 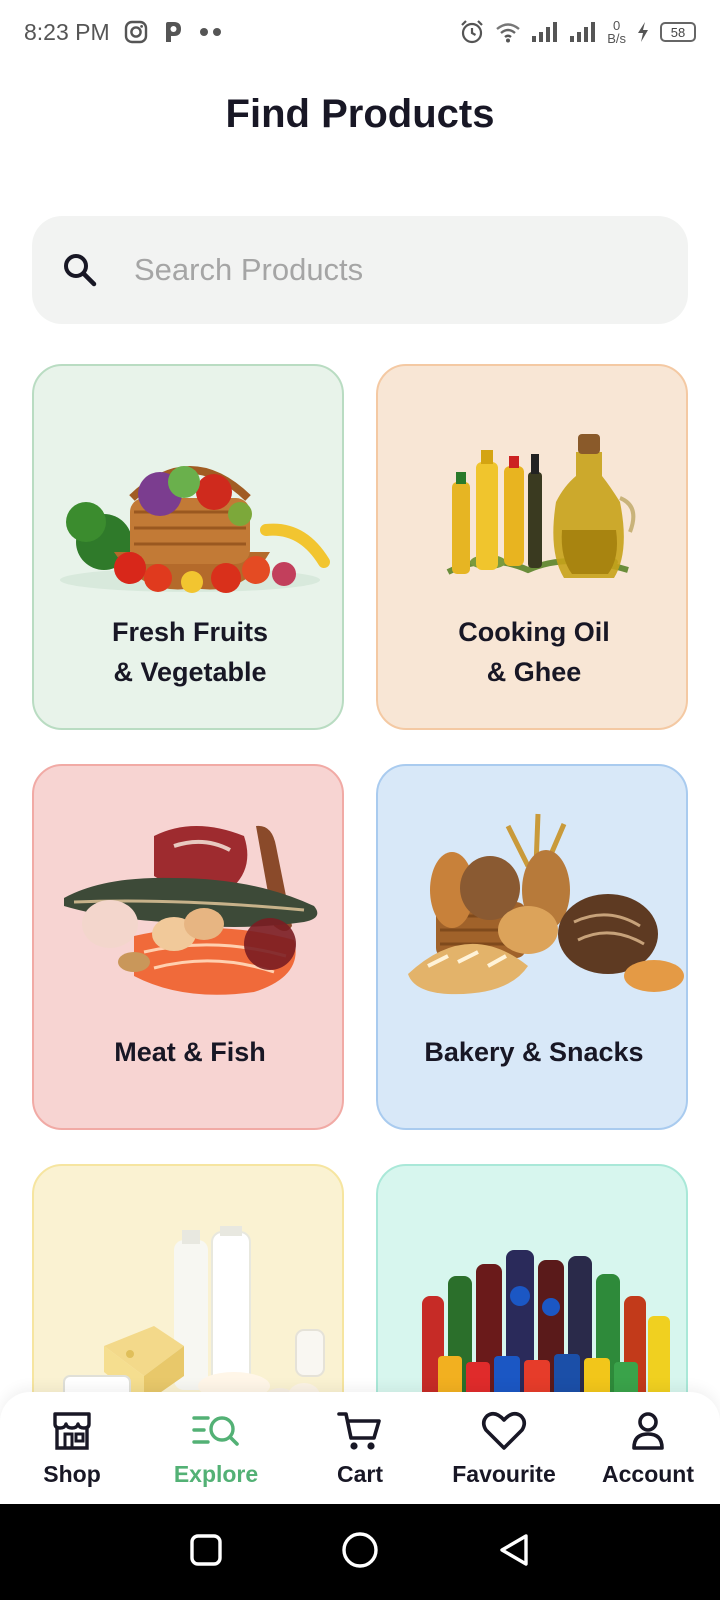 I want to click on nav-label: Shop, so click(x=72, y=1474).